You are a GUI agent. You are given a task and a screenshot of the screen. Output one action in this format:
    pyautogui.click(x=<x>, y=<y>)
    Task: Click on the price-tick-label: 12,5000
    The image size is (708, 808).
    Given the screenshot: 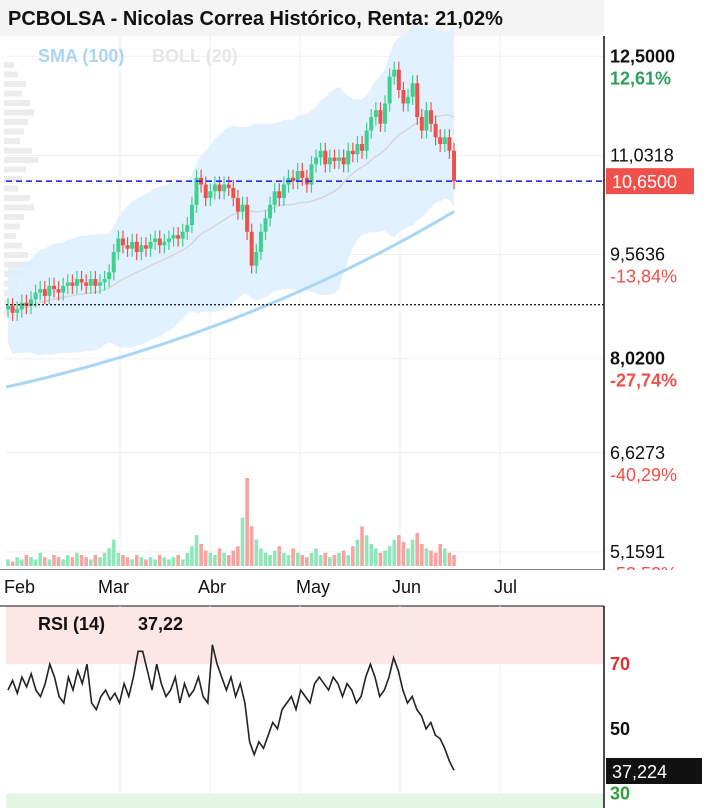 What is the action you would take?
    pyautogui.click(x=642, y=56)
    